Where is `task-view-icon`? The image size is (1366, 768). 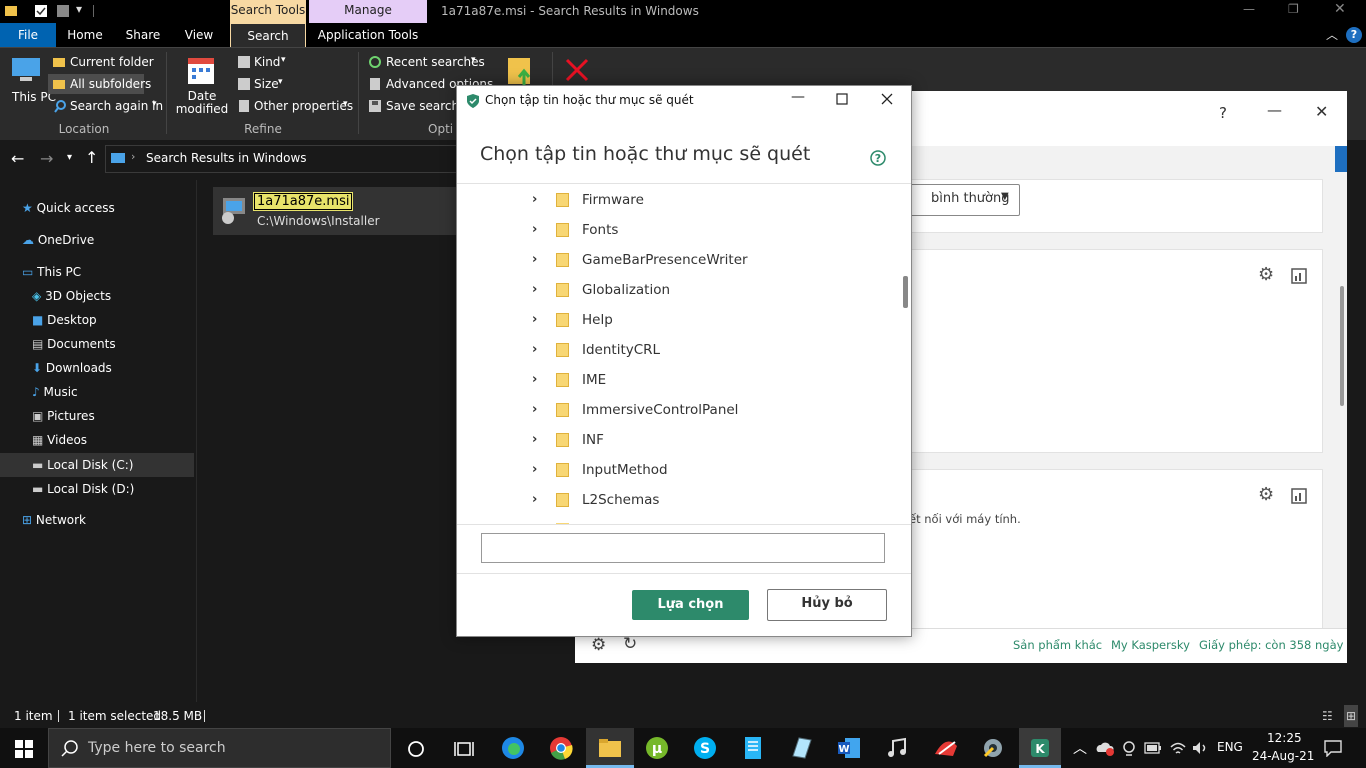
task-view-icon is located at coordinates (464, 749).